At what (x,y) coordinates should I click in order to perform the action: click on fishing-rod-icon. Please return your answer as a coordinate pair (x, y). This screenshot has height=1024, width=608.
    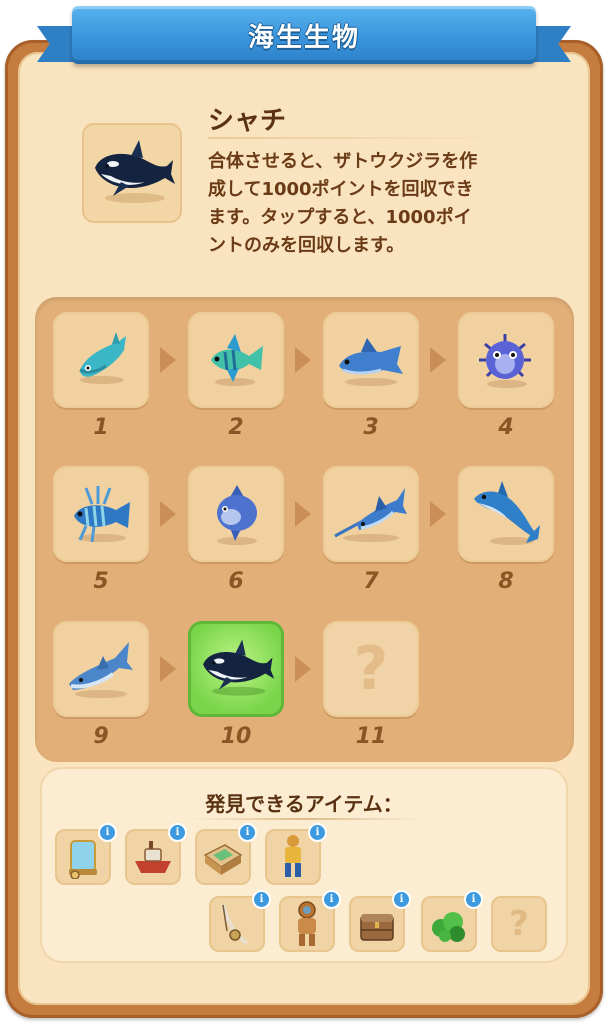
    Looking at the image, I should click on (235, 924).